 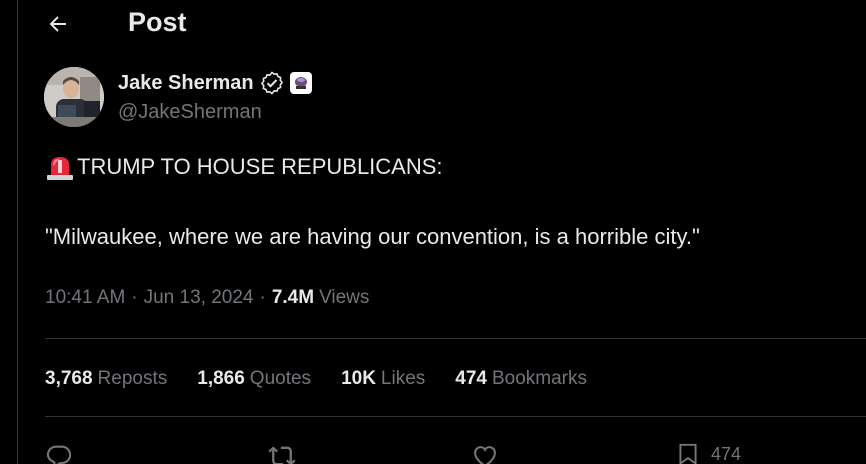 I want to click on views-count: 7.4M, so click(x=293, y=298).